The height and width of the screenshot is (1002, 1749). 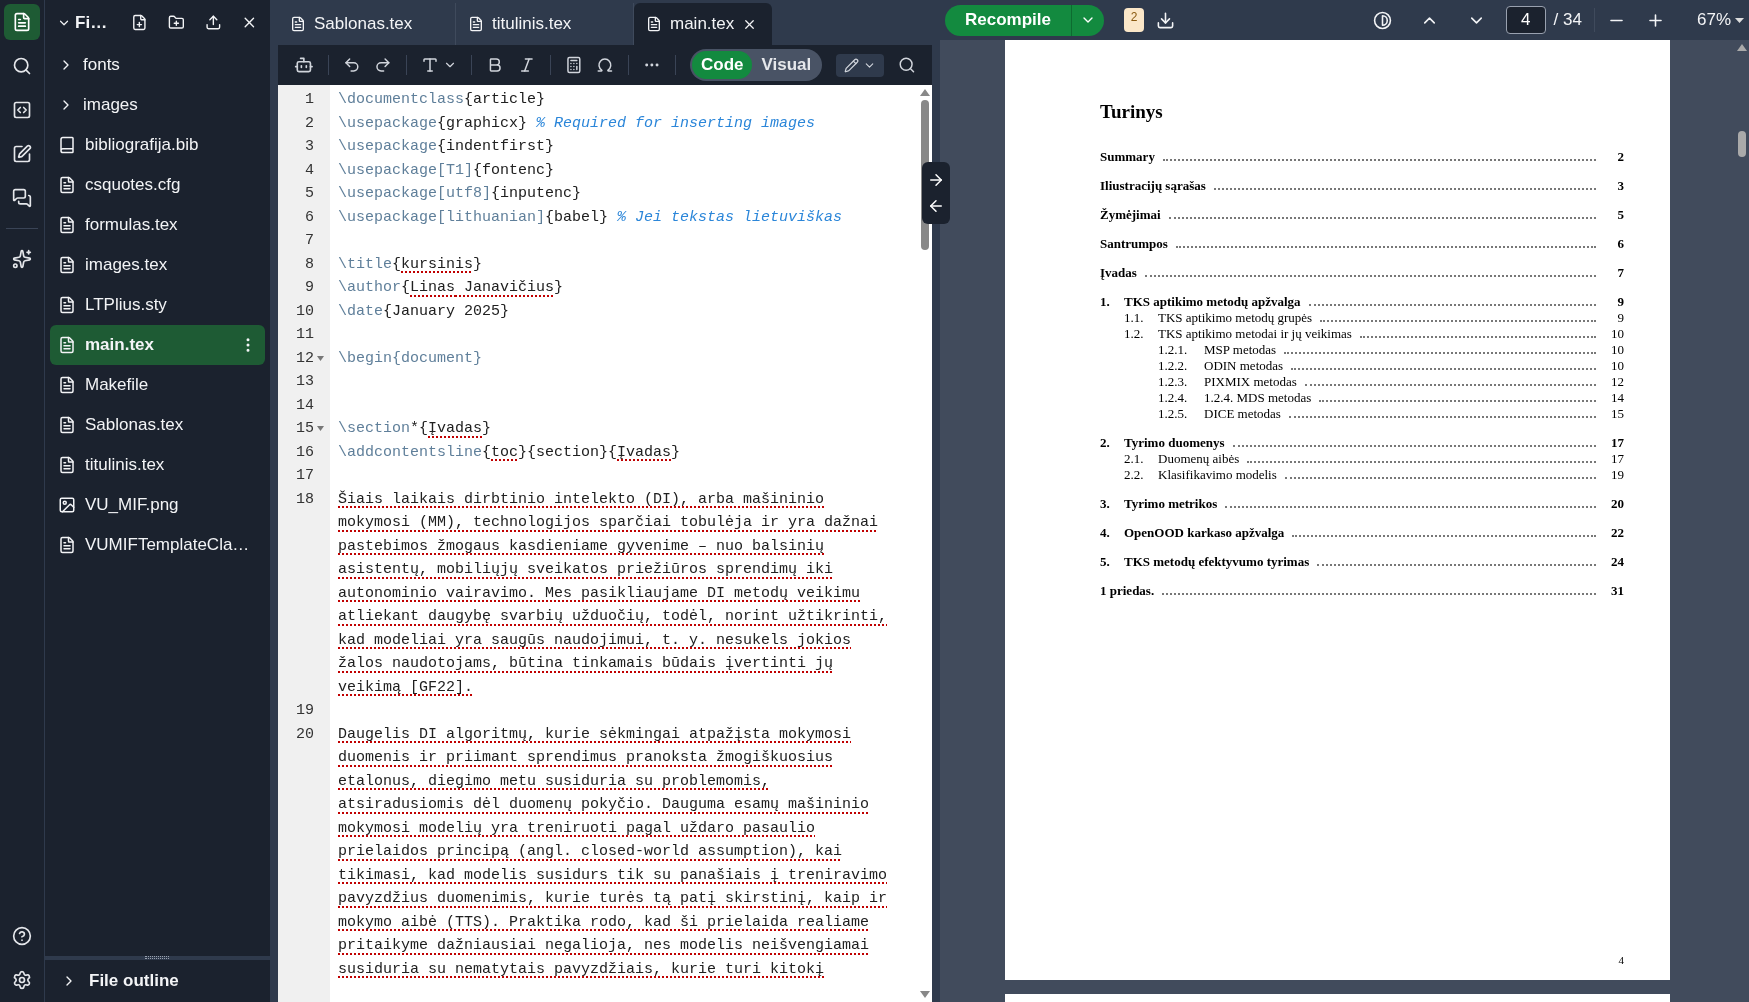 What do you see at coordinates (67, 145) in the screenshot?
I see `book-icon` at bounding box center [67, 145].